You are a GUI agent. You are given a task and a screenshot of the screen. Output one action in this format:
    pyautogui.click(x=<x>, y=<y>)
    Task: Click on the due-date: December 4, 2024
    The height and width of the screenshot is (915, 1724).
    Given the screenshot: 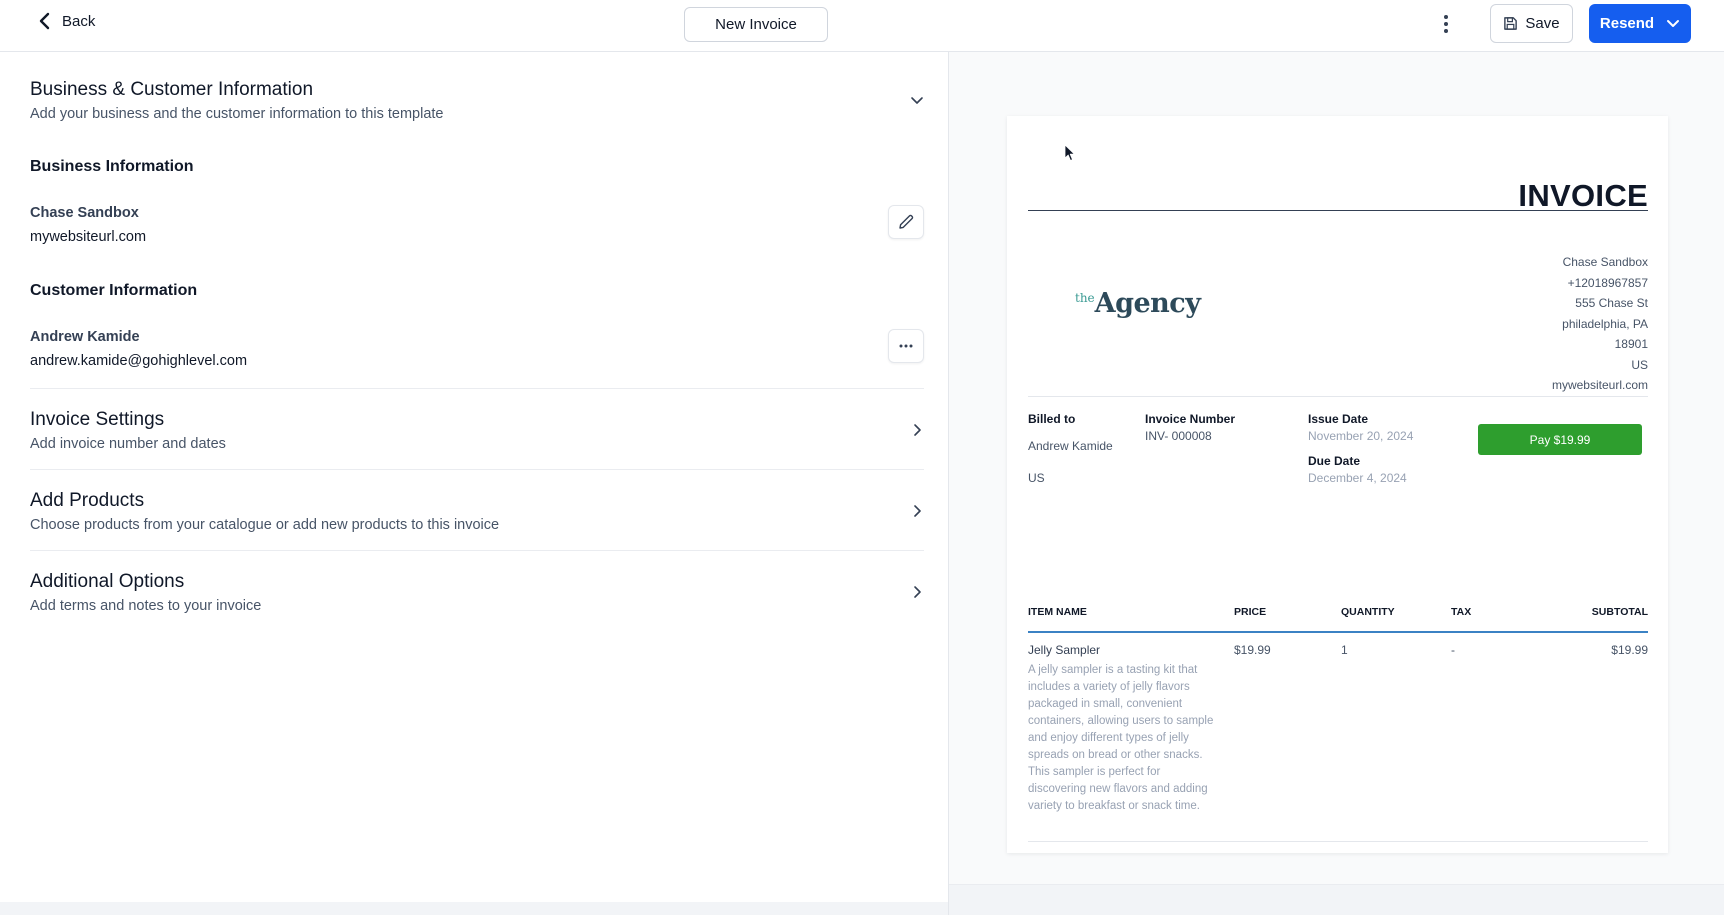 What is the action you would take?
    pyautogui.click(x=1357, y=478)
    